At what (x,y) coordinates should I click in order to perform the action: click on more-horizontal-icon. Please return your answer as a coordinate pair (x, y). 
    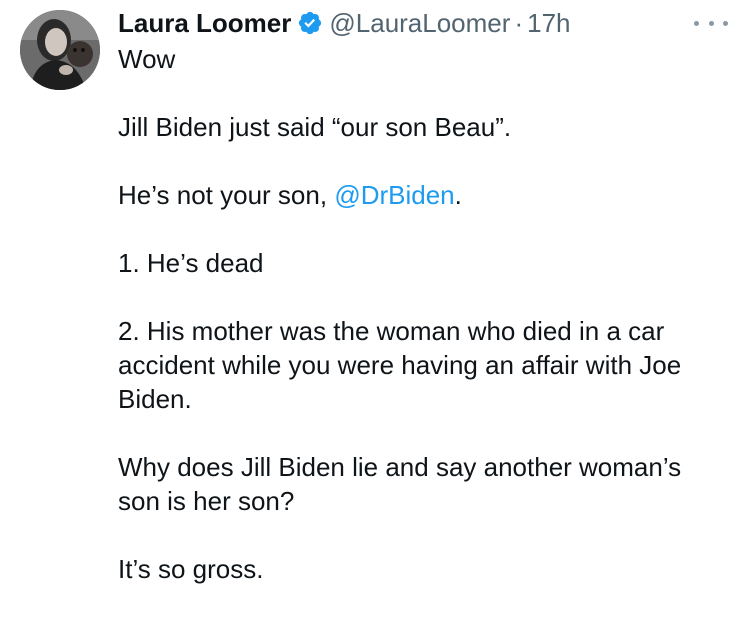
    Looking at the image, I should click on (711, 23).